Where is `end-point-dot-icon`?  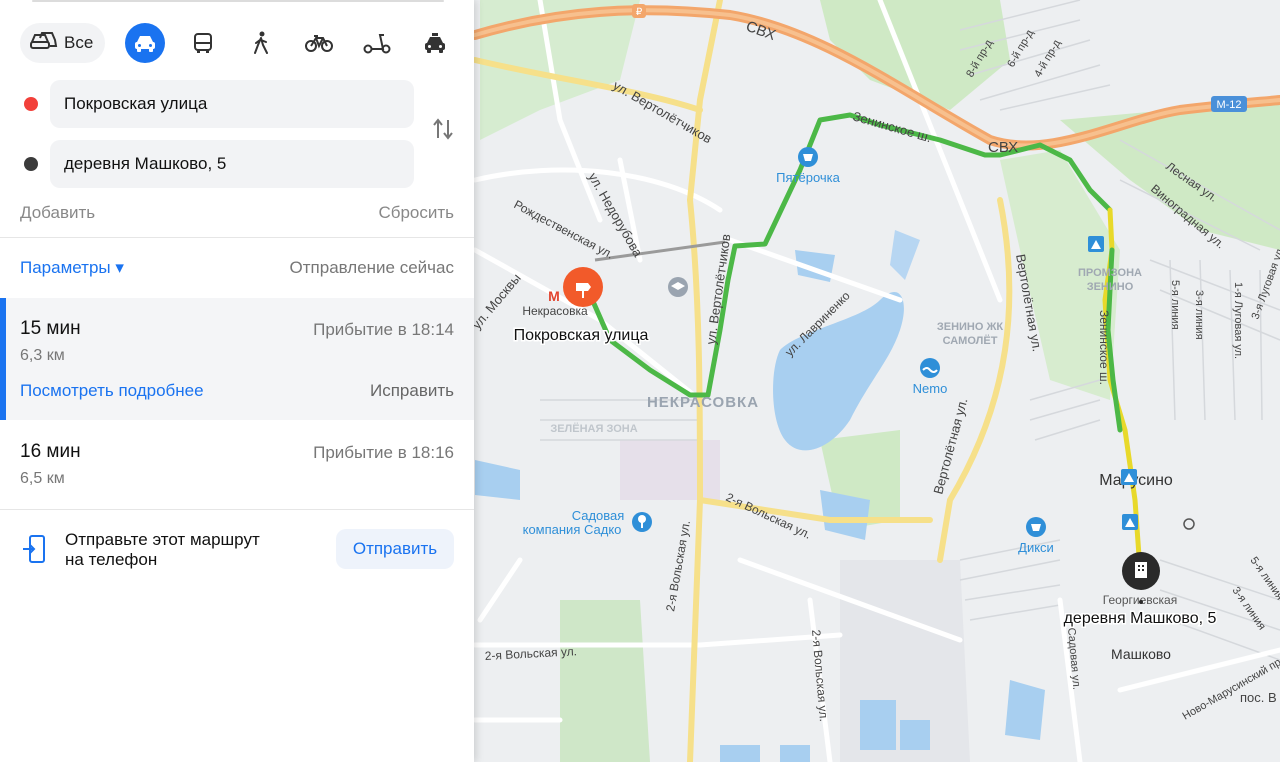
end-point-dot-icon is located at coordinates (31, 164).